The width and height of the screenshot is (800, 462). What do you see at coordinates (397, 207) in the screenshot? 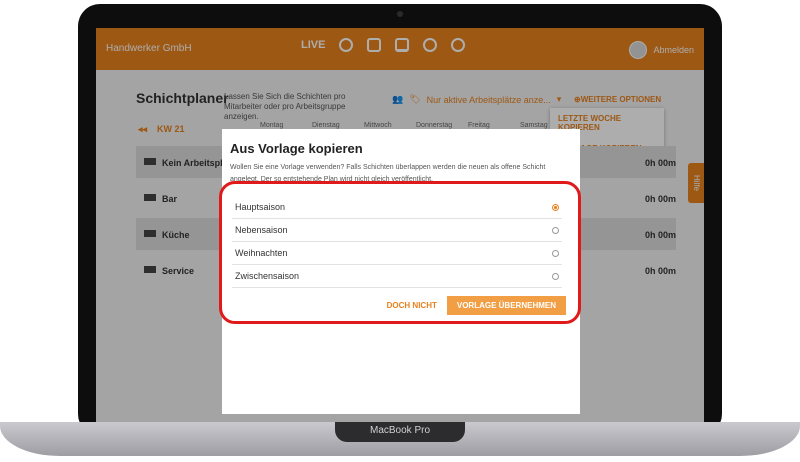
I see `template-option: Hauptsaison` at bounding box center [397, 207].